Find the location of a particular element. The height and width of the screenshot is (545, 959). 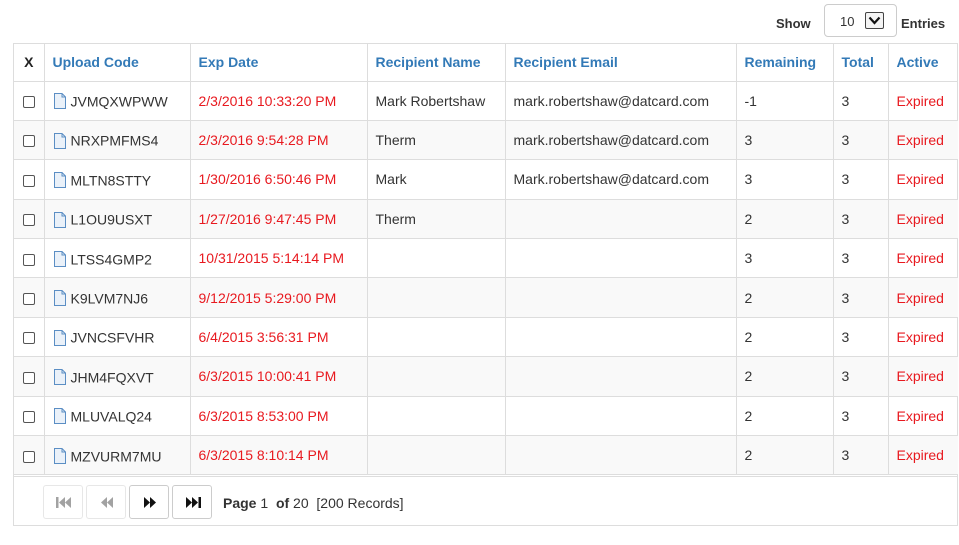

upload-code-cell: JHM4FQXVT is located at coordinates (117, 376).